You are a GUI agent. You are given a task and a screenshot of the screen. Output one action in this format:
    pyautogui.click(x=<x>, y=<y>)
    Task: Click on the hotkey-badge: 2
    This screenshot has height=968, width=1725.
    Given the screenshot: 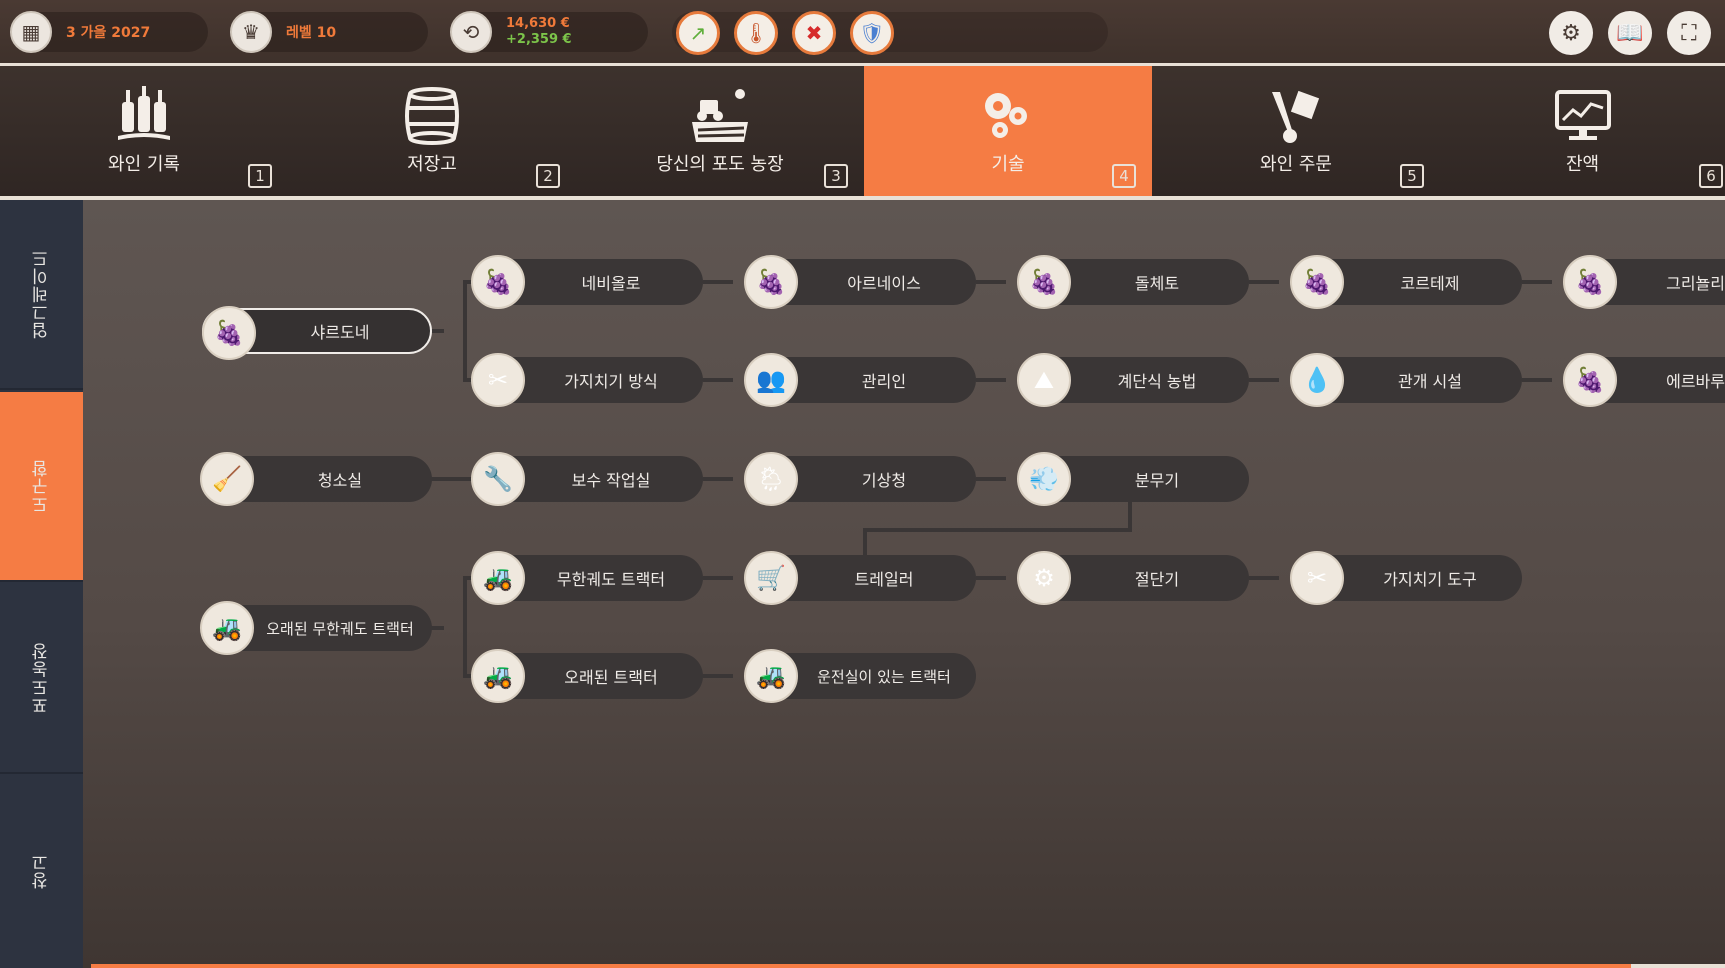 What is the action you would take?
    pyautogui.click(x=548, y=176)
    